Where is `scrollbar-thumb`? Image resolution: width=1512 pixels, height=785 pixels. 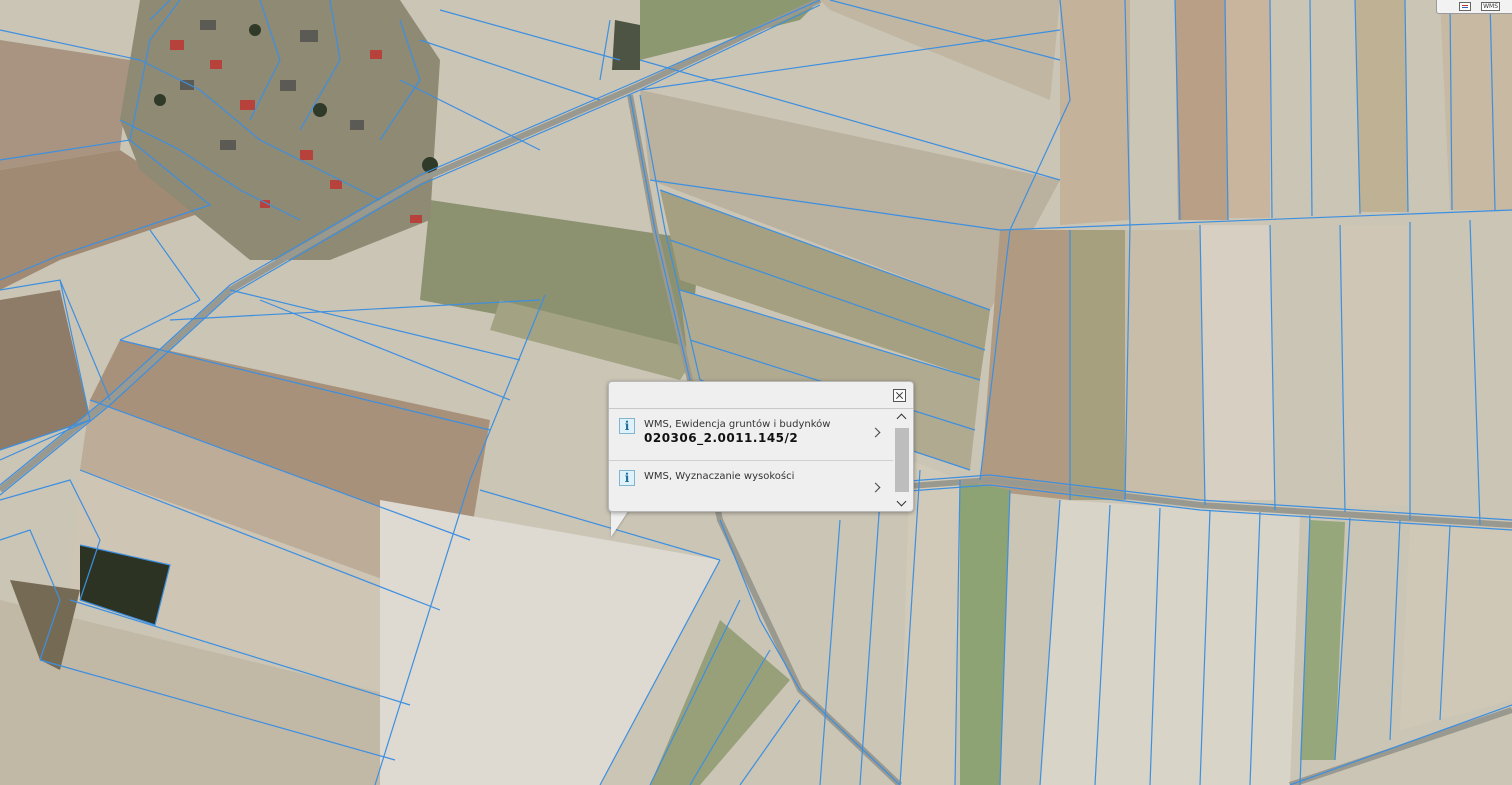
scrollbar-thumb is located at coordinates (902, 460).